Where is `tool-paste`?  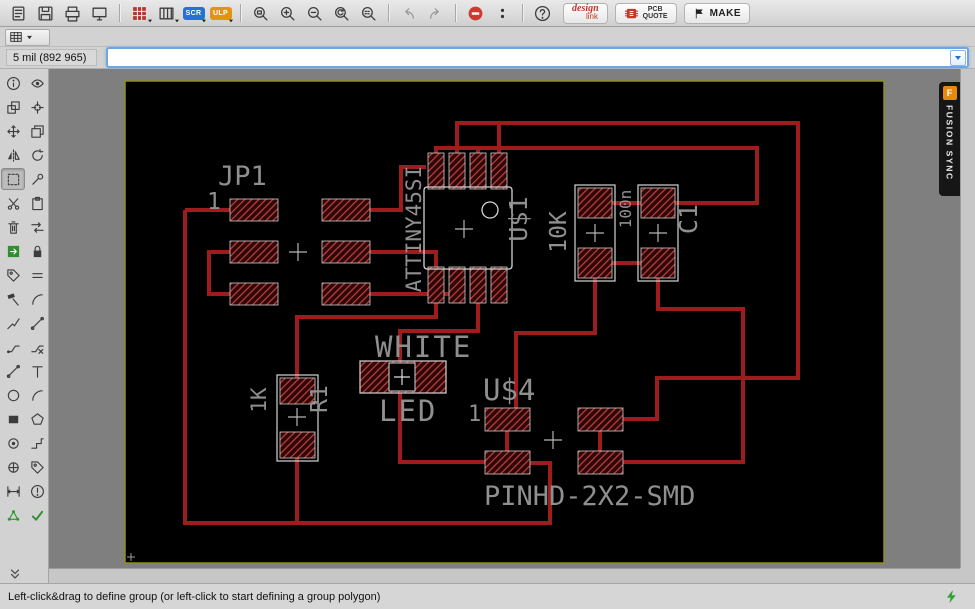 tool-paste is located at coordinates (37, 203).